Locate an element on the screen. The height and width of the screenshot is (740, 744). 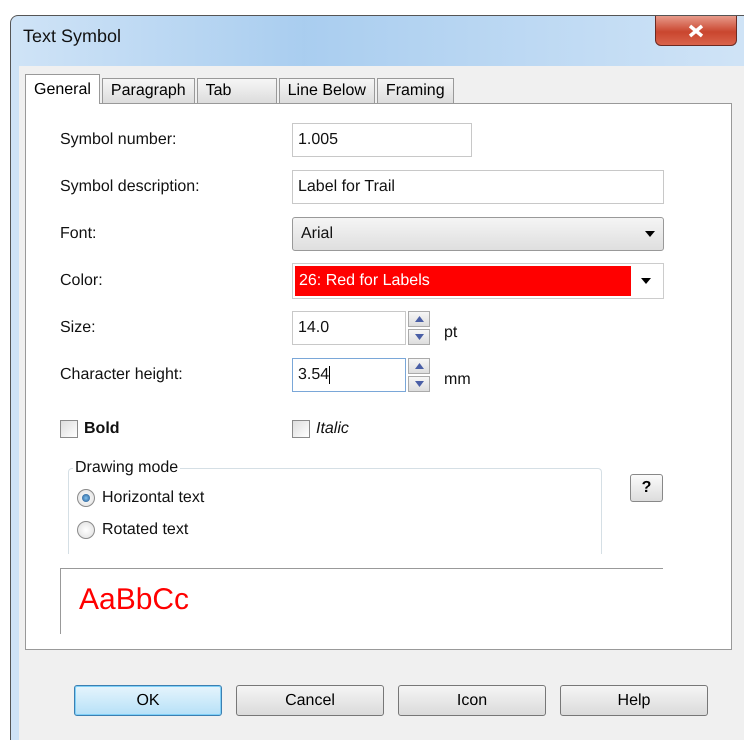
field-label: Character height: is located at coordinates (122, 375).